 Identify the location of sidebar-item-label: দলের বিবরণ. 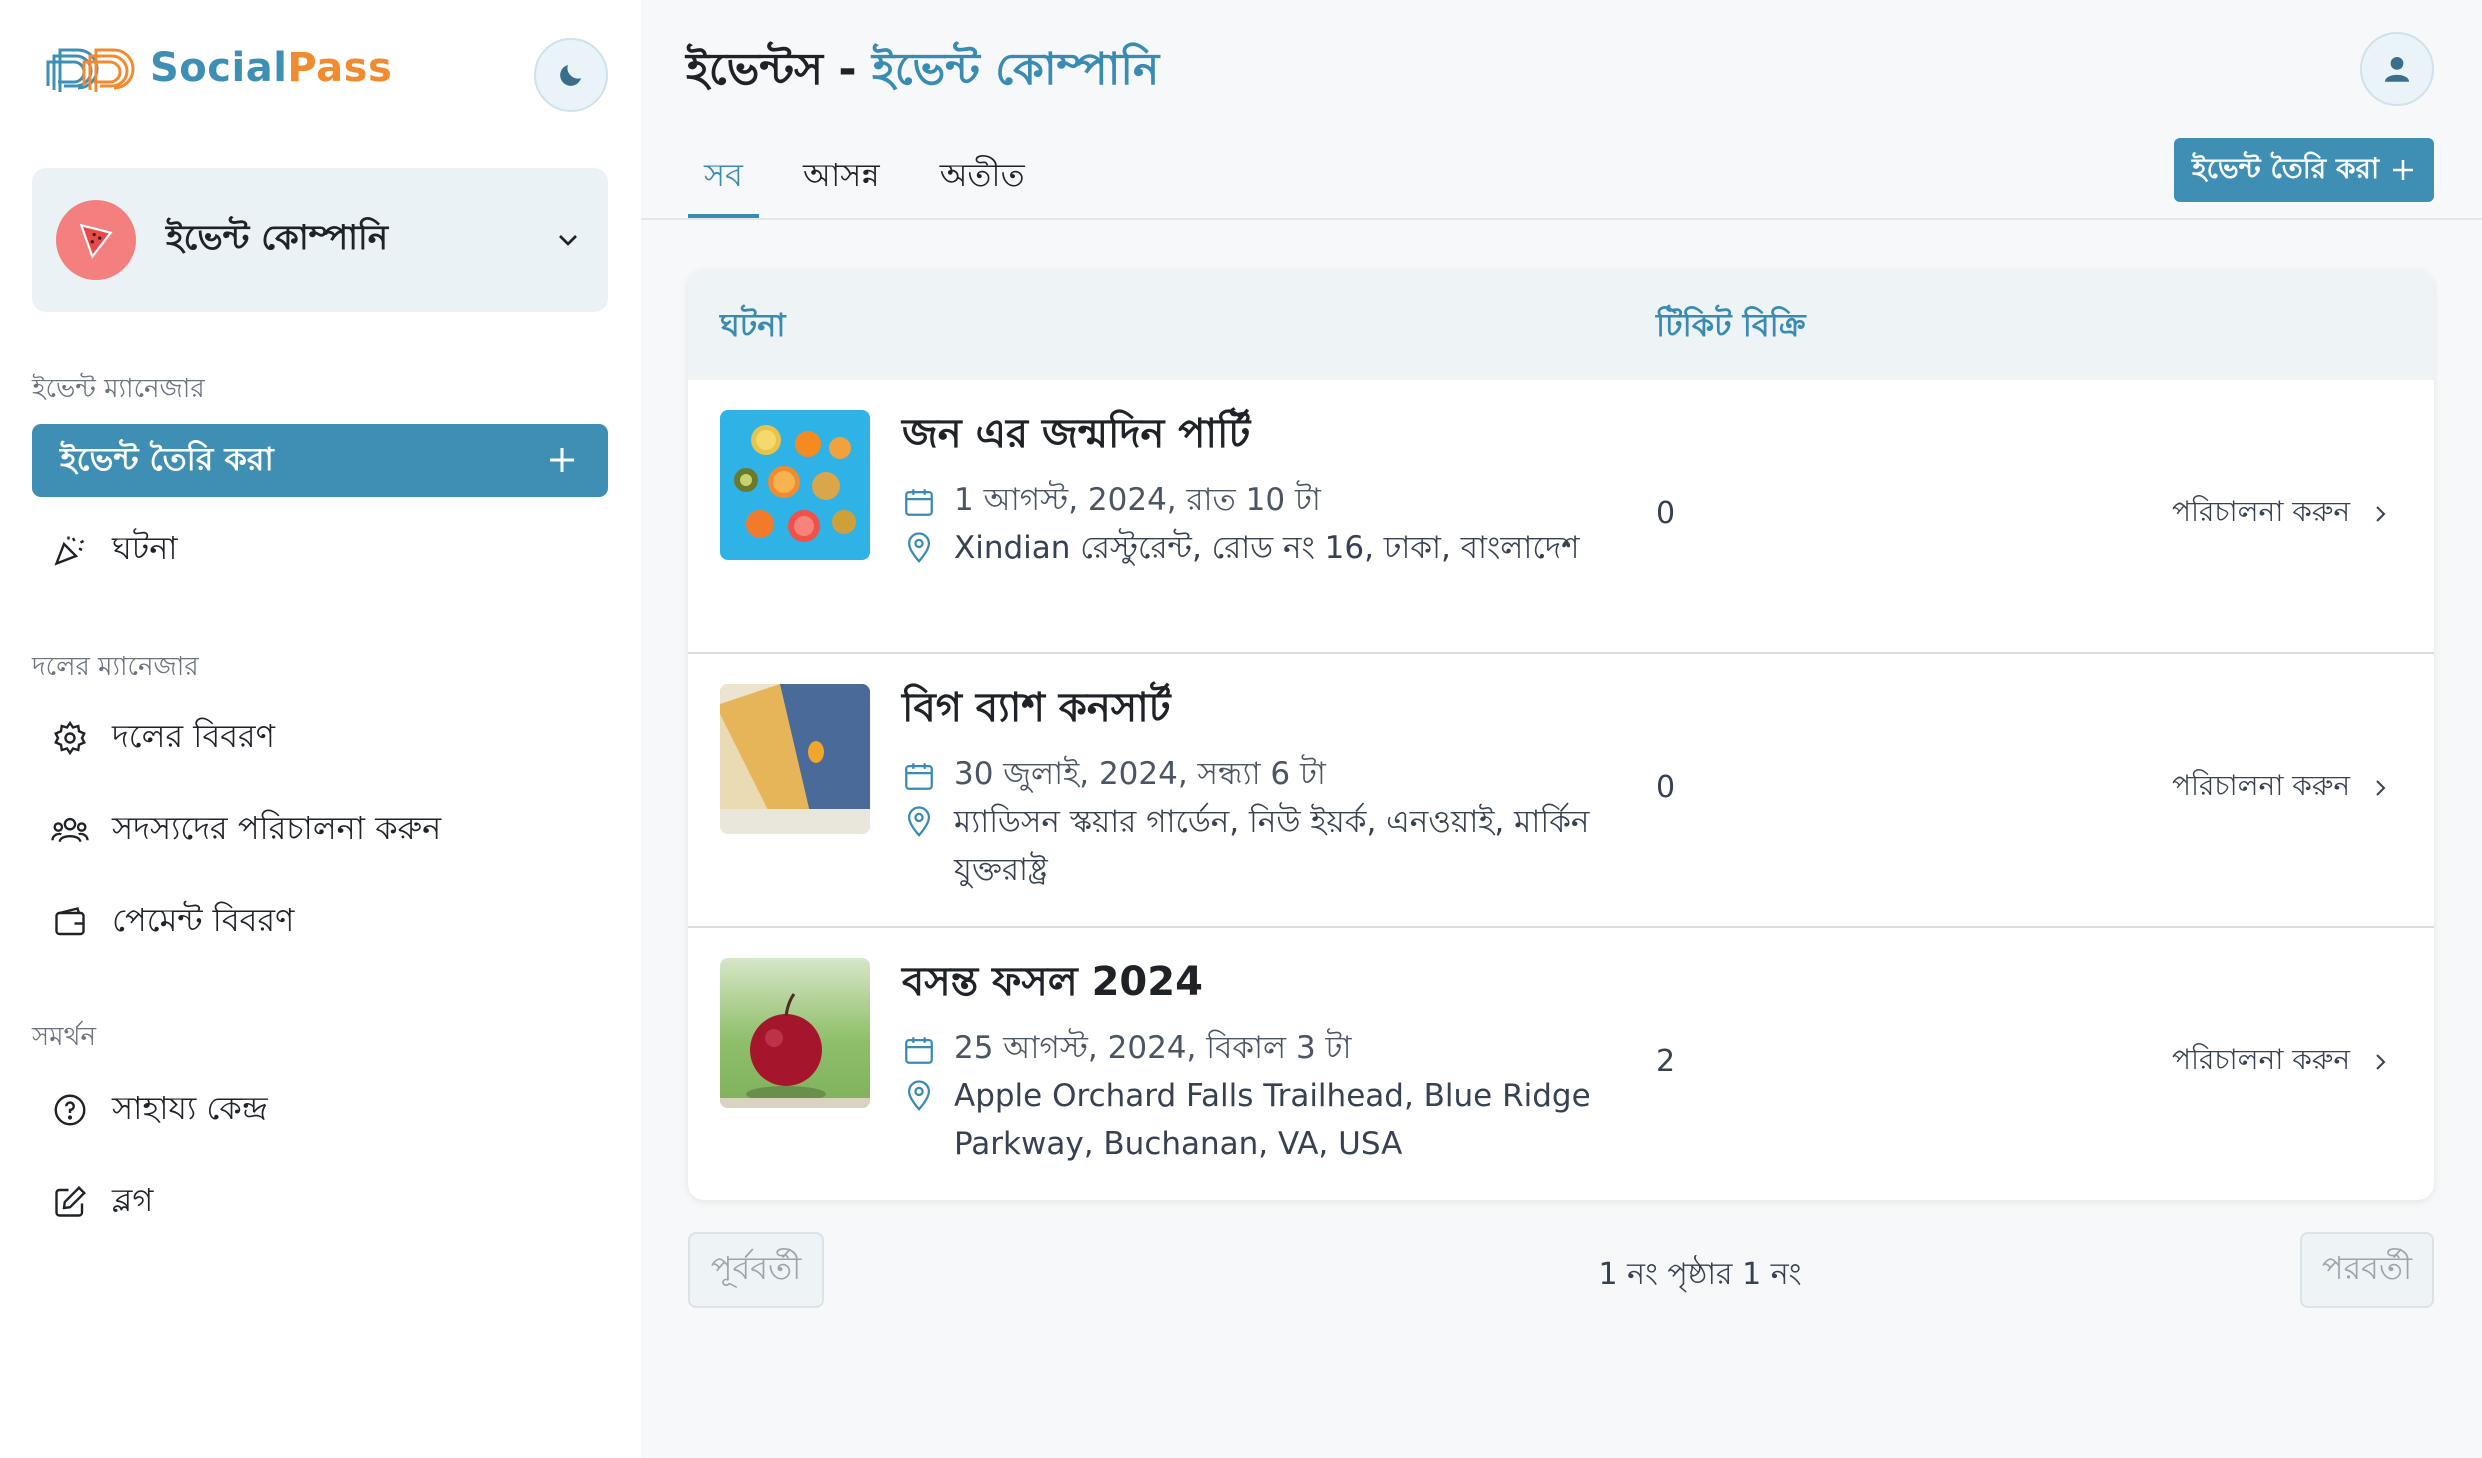
(194, 736).